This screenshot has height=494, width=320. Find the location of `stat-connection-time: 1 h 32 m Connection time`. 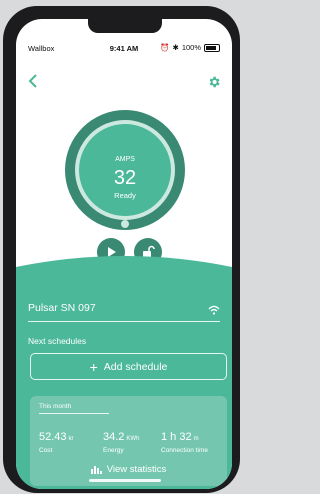

stat-connection-time: 1 h 32 m Connection time is located at coordinates (184, 440).